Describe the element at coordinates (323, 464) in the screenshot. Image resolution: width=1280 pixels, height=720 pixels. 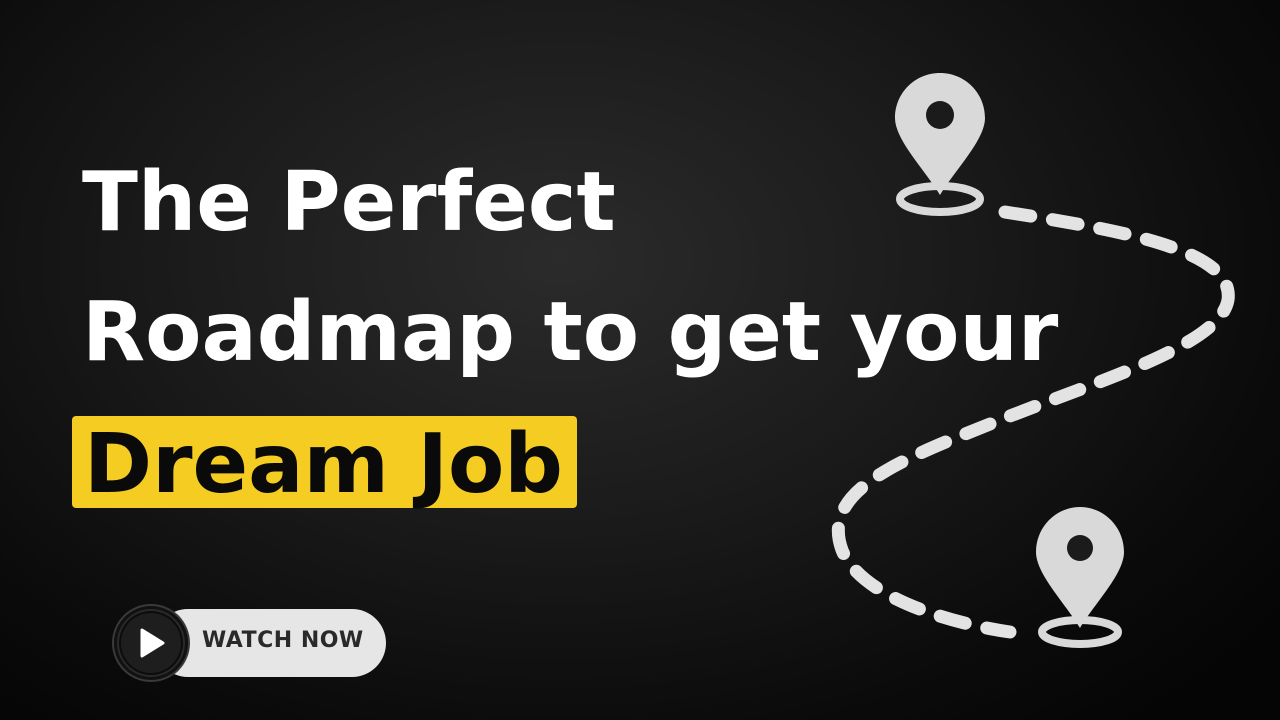
I see `headline-line-3: Dream Job` at that location.